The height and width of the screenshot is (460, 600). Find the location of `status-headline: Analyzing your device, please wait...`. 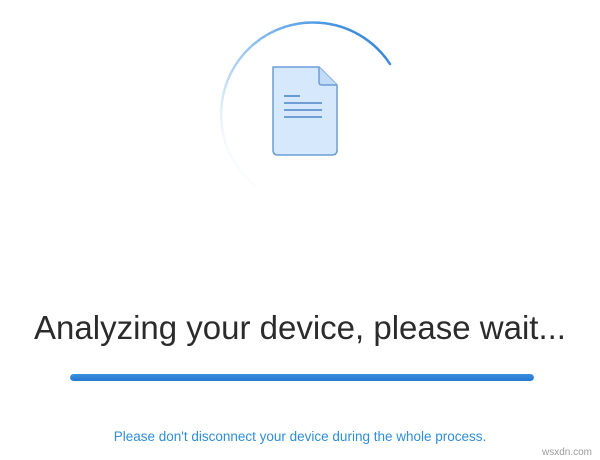

status-headline: Analyzing your device, please wait... is located at coordinates (300, 327).